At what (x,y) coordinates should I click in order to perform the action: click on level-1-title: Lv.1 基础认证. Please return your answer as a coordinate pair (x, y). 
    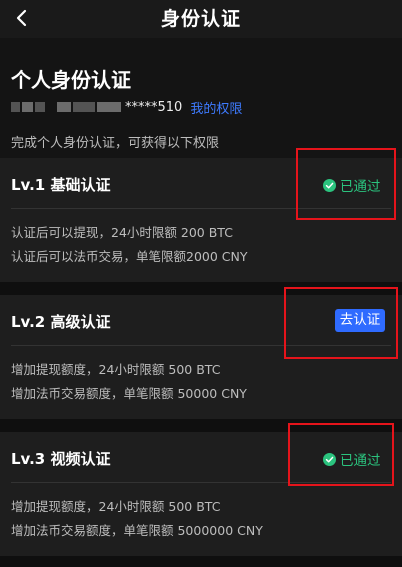
    Looking at the image, I should click on (61, 185).